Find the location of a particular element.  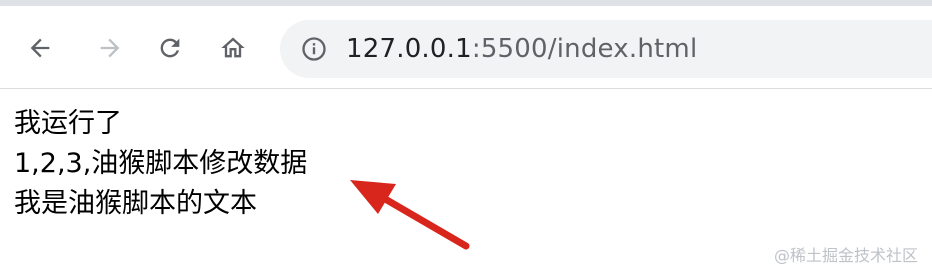

url-text: 127.0.0.1:5500/index.html is located at coordinates (521, 49).